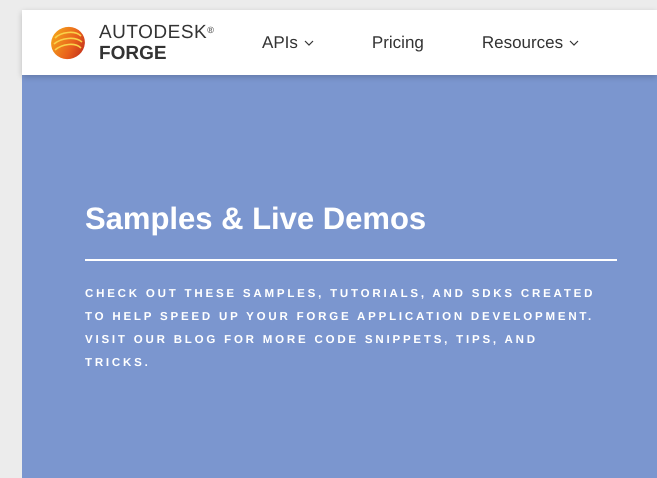 Image resolution: width=657 pixels, height=478 pixels. I want to click on hero-description: CHECK OUT THESE SAMPLES, TUTORIALS, AND SDKS CREATED TO HELP SPEED UP YOUR FORGE APPLICATION DEVELOPMENT. VISIT OUR BLOG FOR MORE CODE SNIPPETS, TIPS, AND TRICKS., so click(340, 329).